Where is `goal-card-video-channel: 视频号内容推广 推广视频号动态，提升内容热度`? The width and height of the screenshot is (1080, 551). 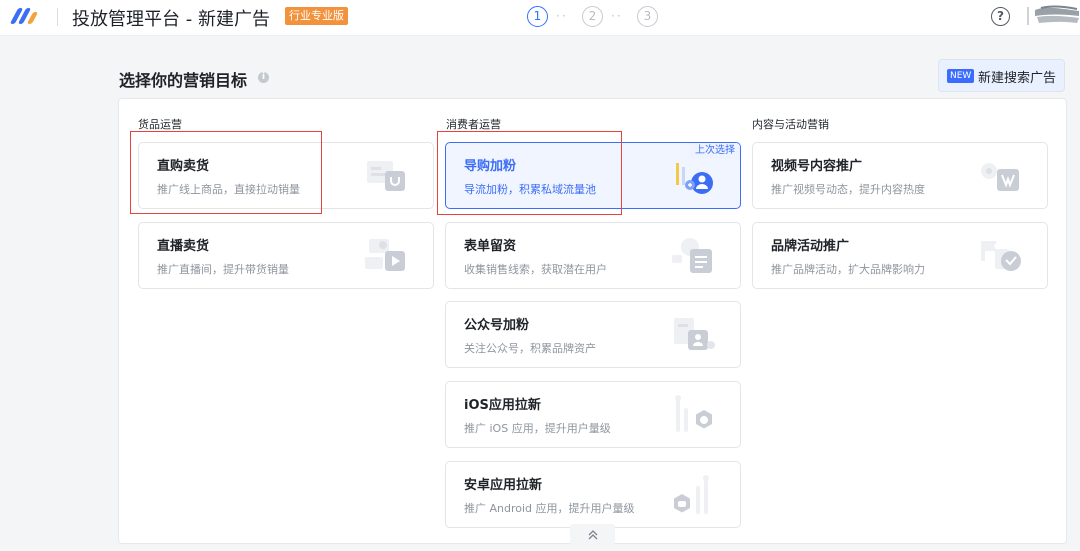
goal-card-video-channel: 视频号内容推广 推广视频号动态，提升内容热度 is located at coordinates (900, 175).